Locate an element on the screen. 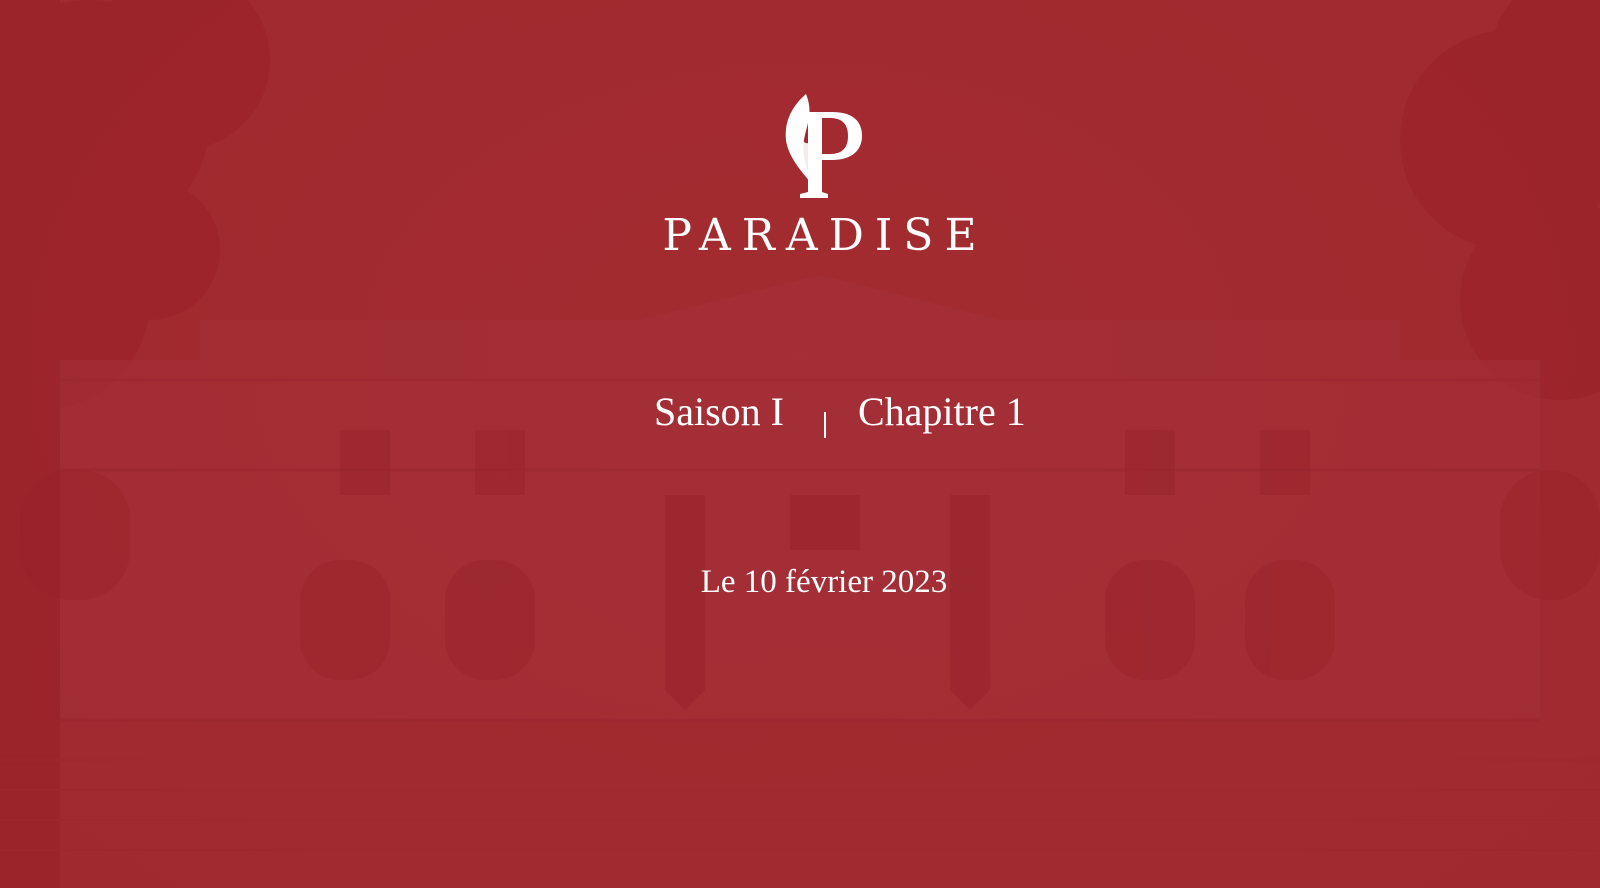 This screenshot has height=888, width=1600. paradise-p-monogram-icon is located at coordinates (823, 146).